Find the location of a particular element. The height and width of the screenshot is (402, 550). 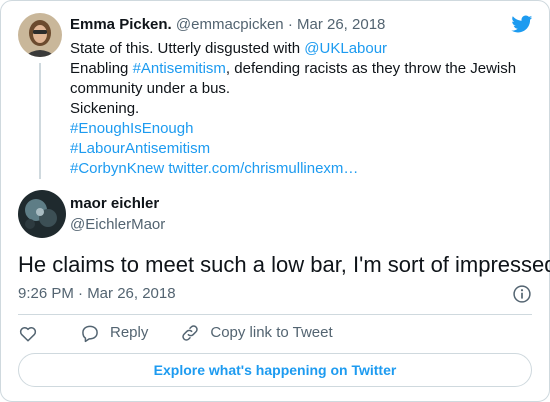

mention-link: @UKLabour is located at coordinates (345, 48).